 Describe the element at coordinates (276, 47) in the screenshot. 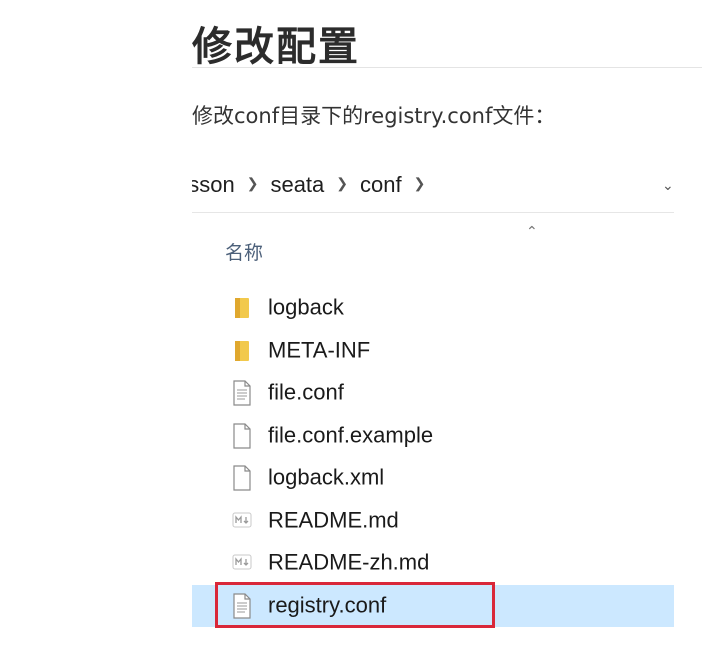

I see `section-heading: 修改配置` at that location.